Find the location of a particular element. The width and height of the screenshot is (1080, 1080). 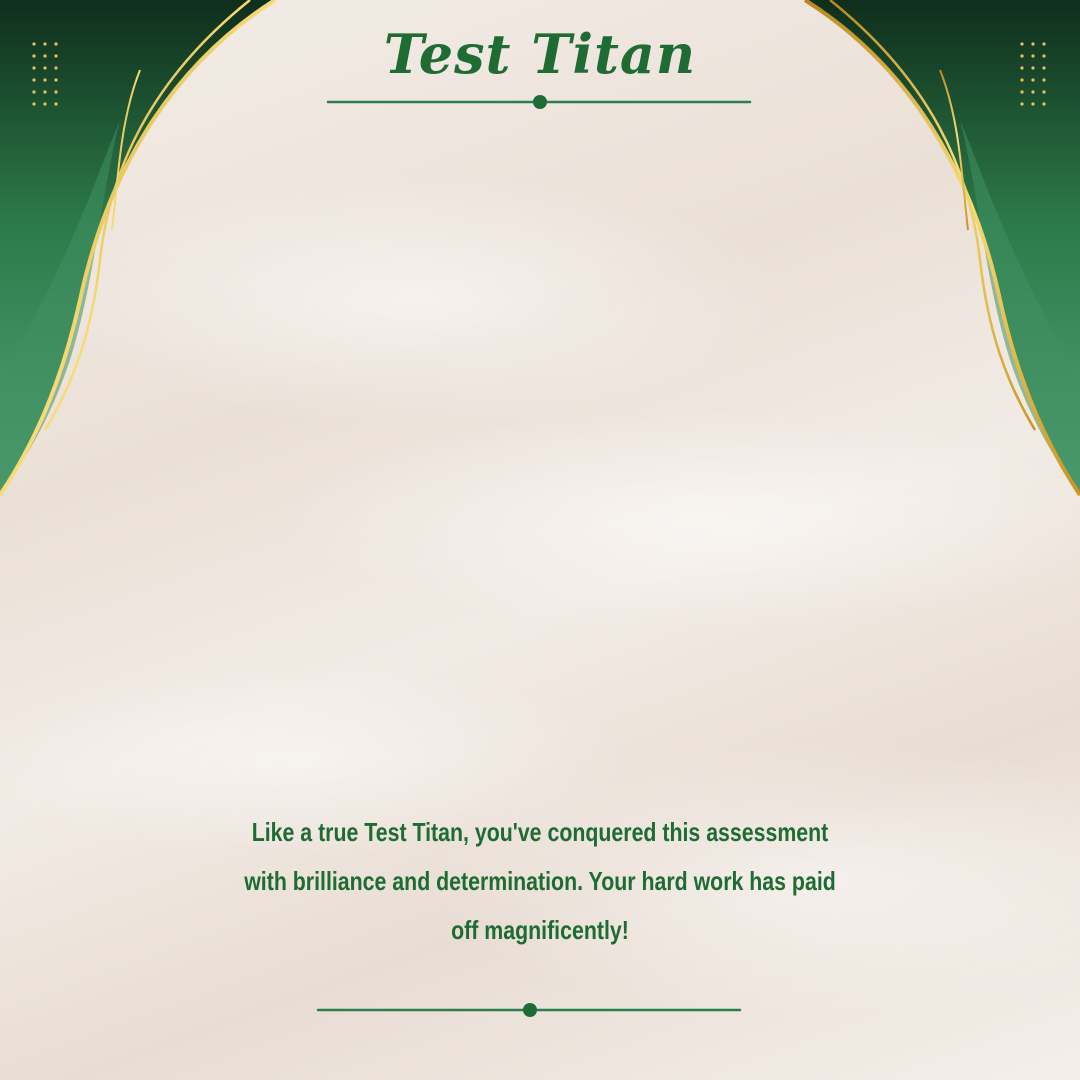

title-divider is located at coordinates (539, 102).